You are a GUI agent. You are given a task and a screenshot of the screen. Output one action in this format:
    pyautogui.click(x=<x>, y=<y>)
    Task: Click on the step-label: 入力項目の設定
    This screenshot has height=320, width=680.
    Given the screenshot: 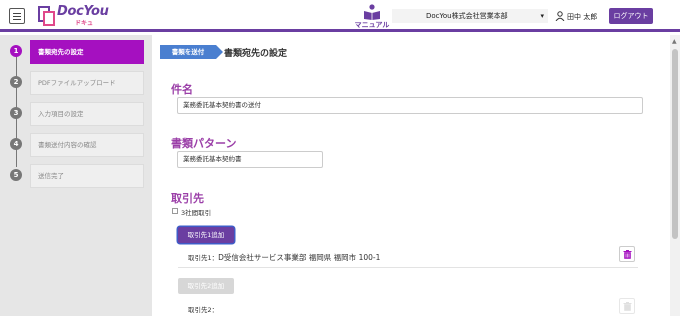 What is the action you would take?
    pyautogui.click(x=87, y=114)
    